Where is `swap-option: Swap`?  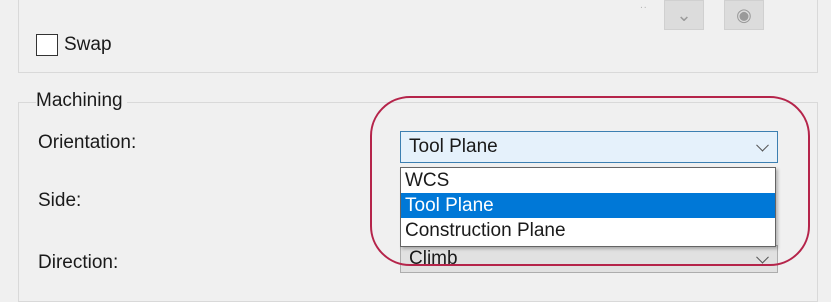 swap-option: Swap is located at coordinates (74, 45).